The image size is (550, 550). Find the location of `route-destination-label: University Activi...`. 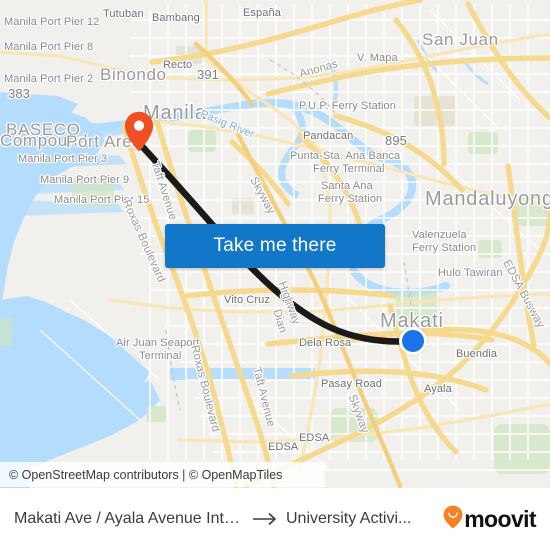

route-destination-label: University Activi... is located at coordinates (349, 518).